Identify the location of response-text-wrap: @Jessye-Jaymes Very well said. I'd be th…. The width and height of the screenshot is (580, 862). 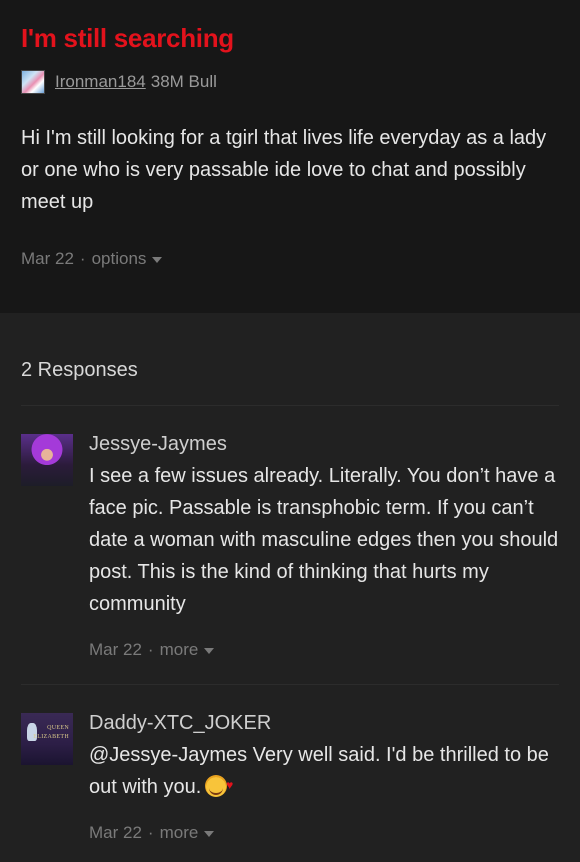
(324, 771).